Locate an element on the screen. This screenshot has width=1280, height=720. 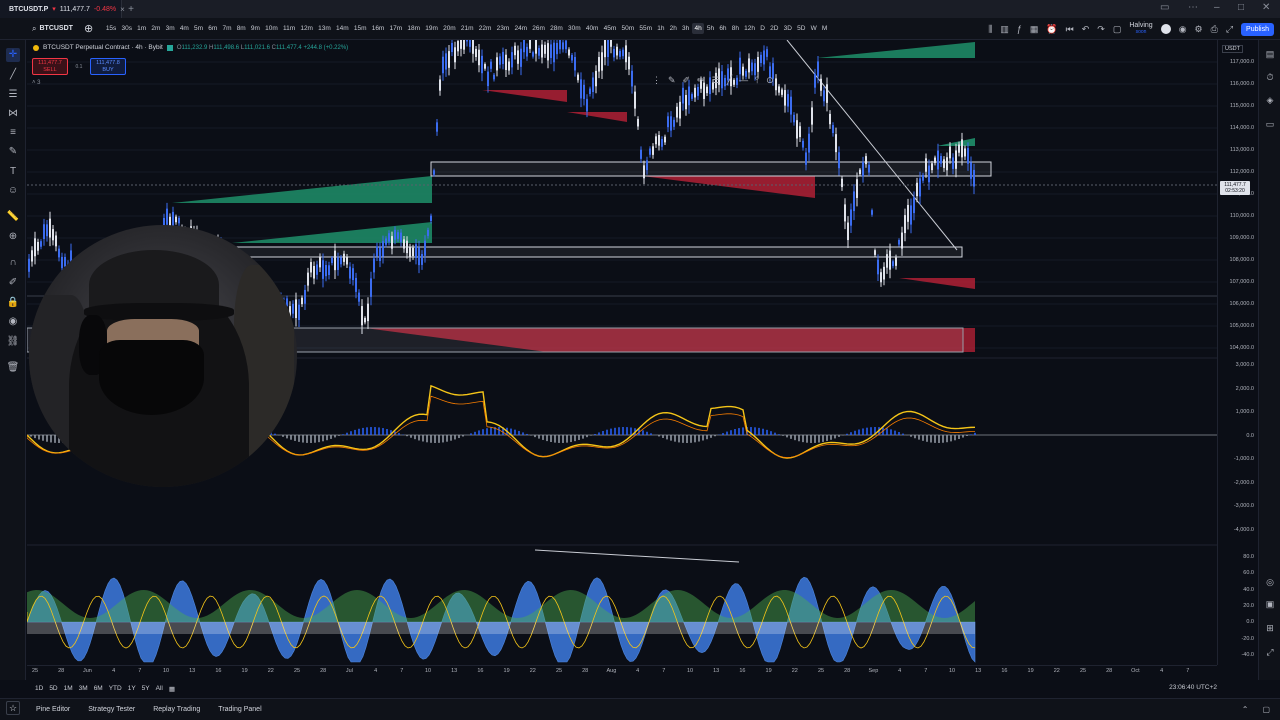
interval-21m: 21m is located at coordinates (467, 28).